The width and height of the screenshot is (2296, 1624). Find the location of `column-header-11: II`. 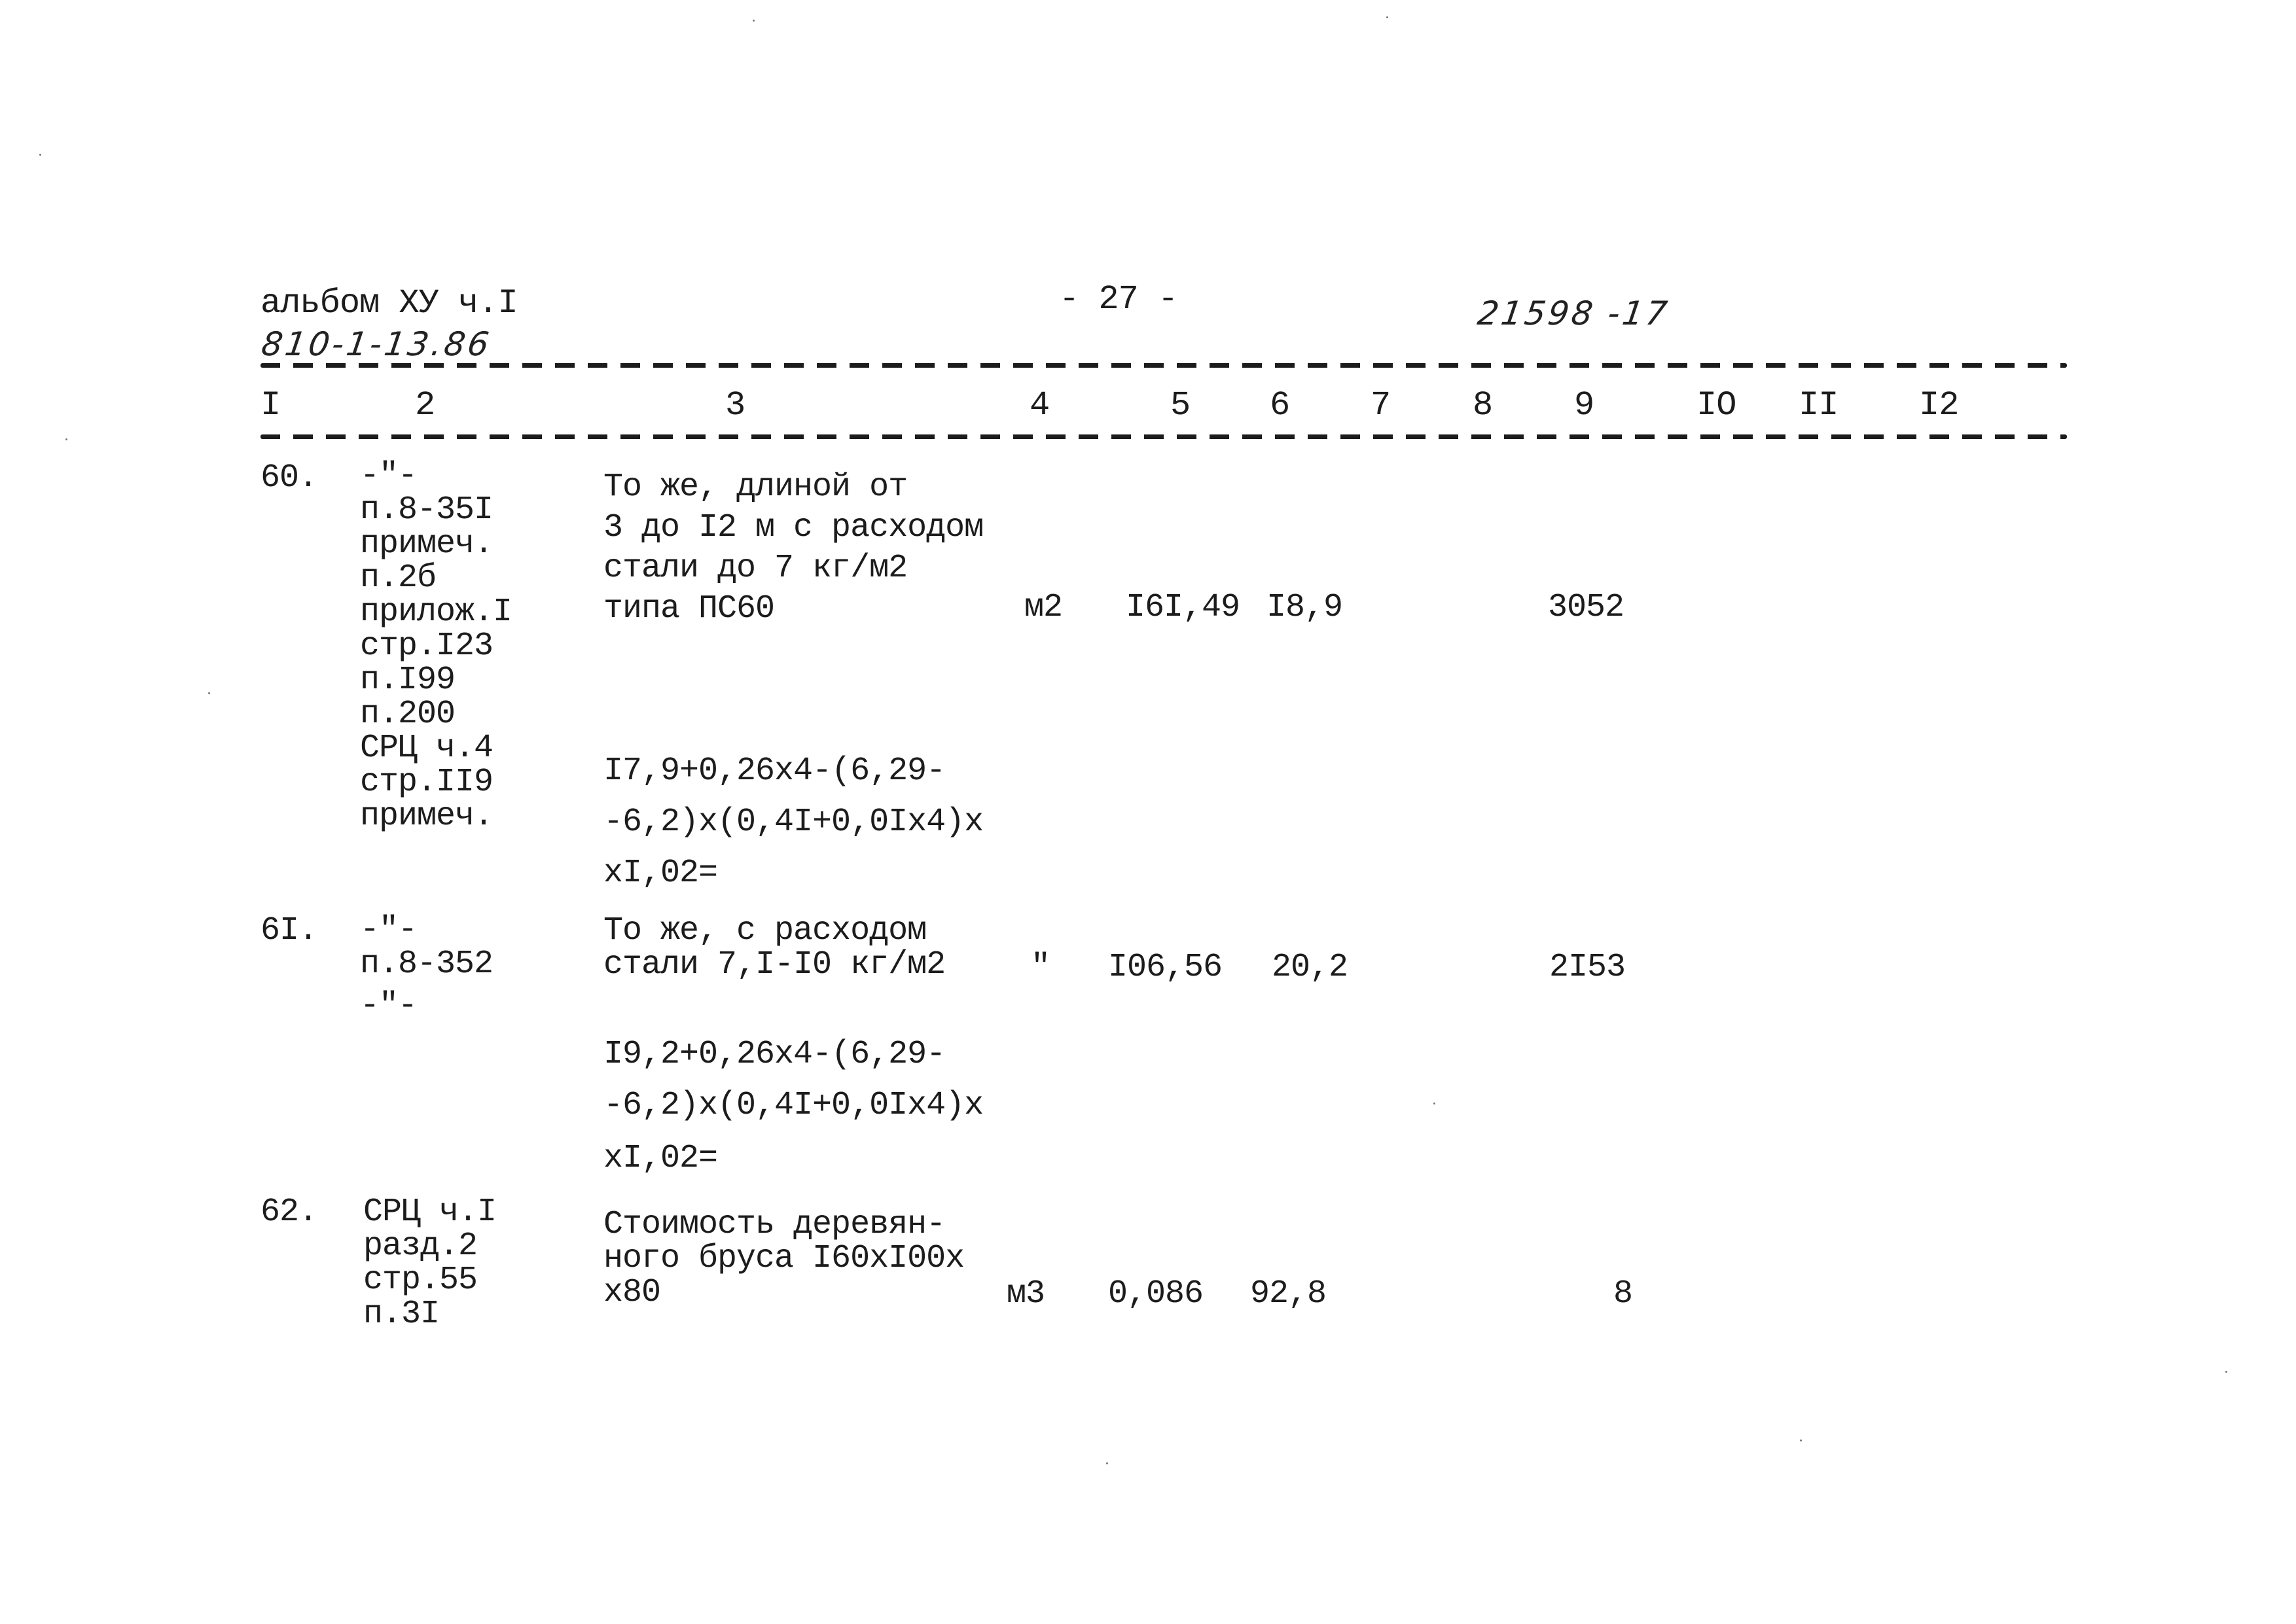

column-header-11: II is located at coordinates (1819, 405).